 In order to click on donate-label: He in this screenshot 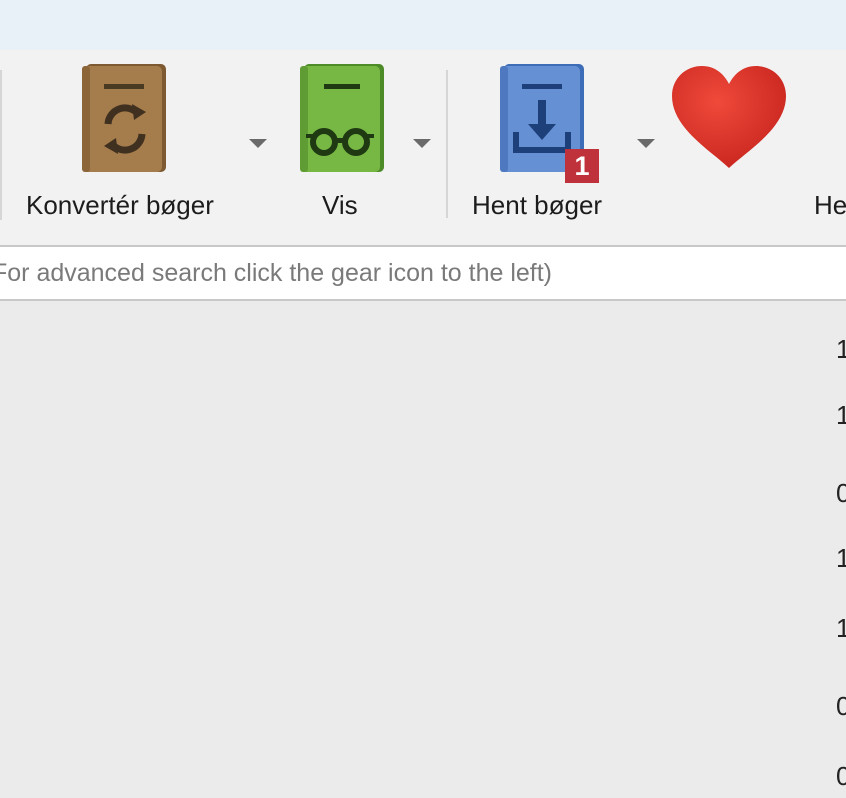, I will do `click(830, 205)`.